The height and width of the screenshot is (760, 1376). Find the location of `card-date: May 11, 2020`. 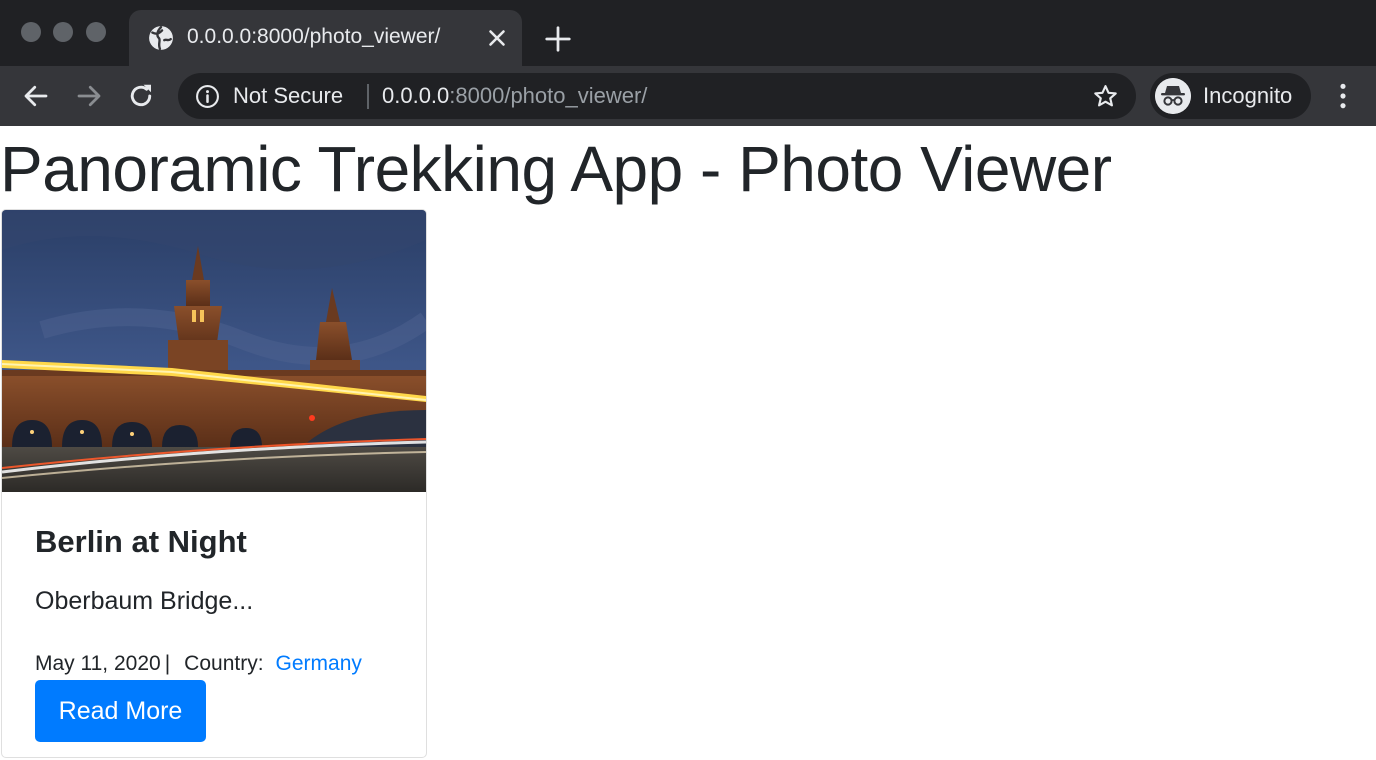

card-date: May 11, 2020 is located at coordinates (98, 663).